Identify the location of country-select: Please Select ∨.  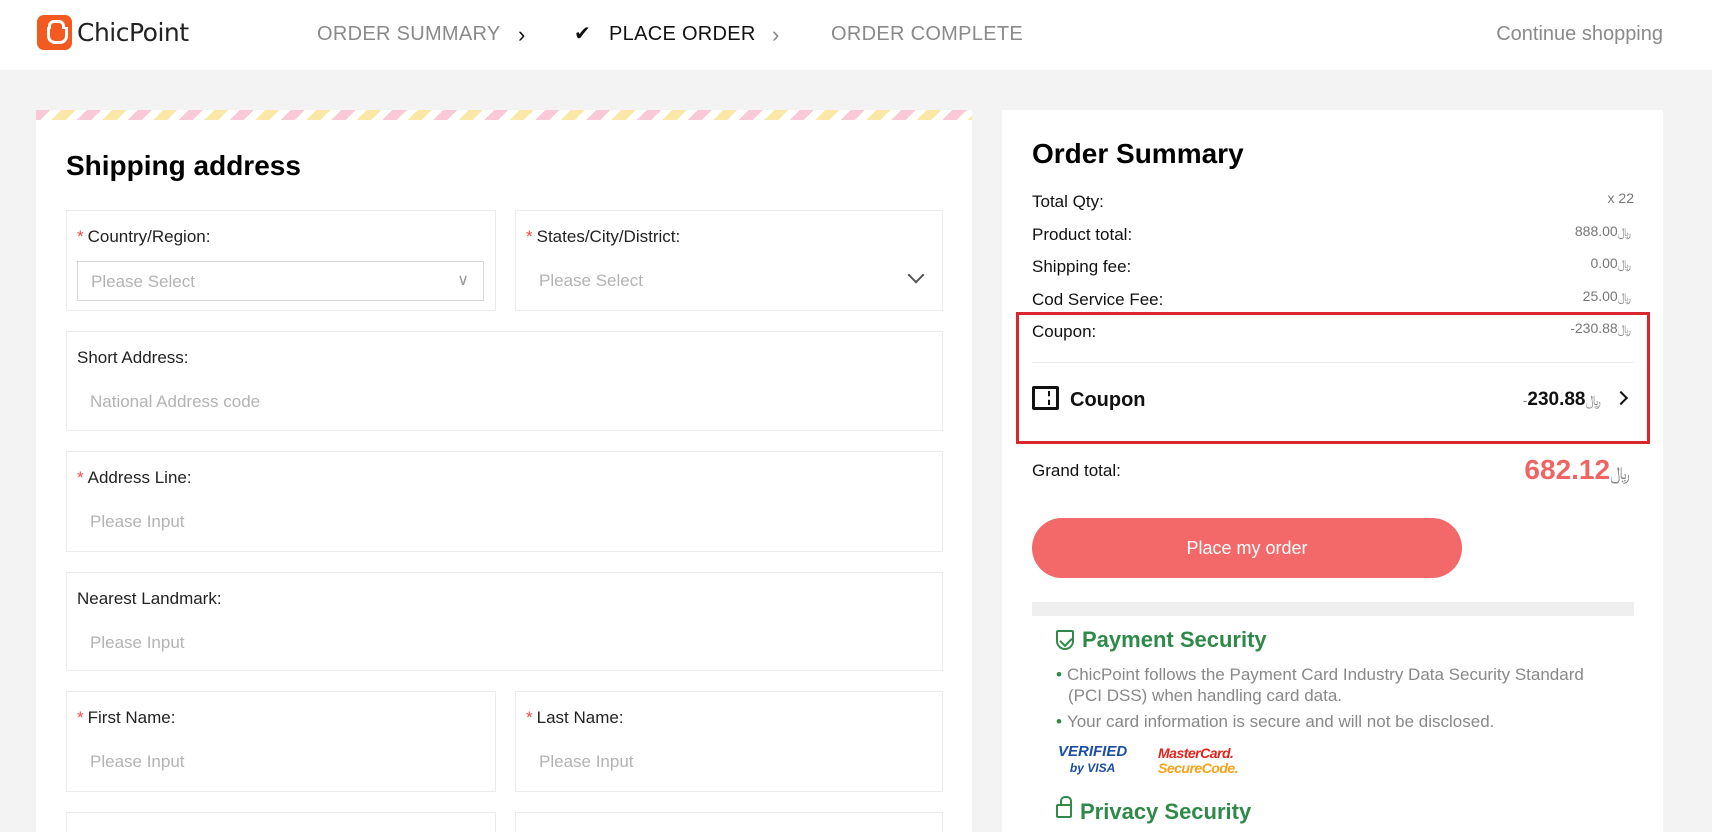
(280, 281).